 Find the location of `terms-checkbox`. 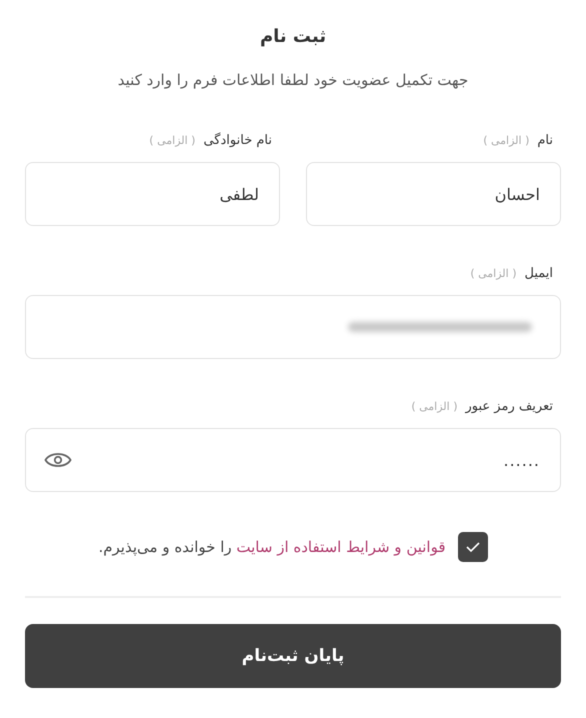

terms-checkbox is located at coordinates (473, 547).